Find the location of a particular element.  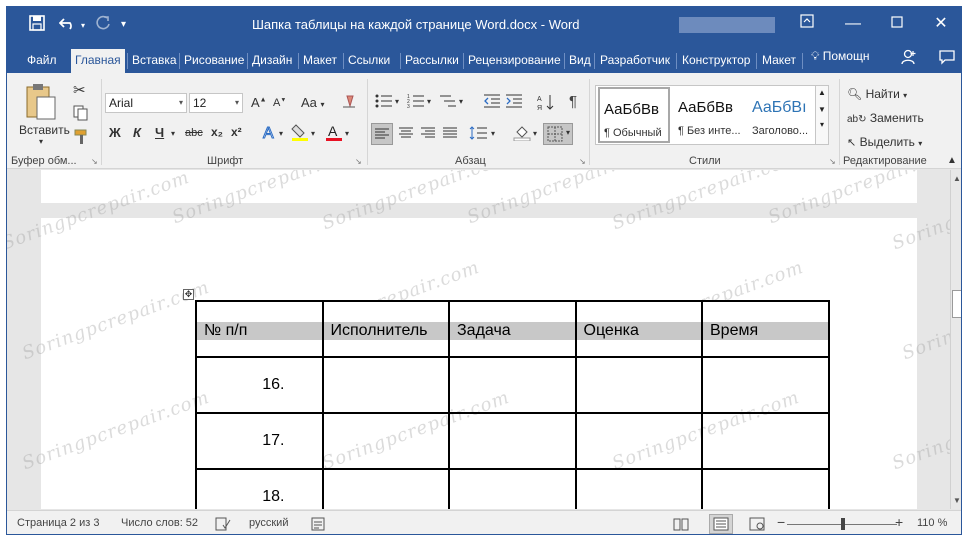

highlight-icon is located at coordinates (300, 133).